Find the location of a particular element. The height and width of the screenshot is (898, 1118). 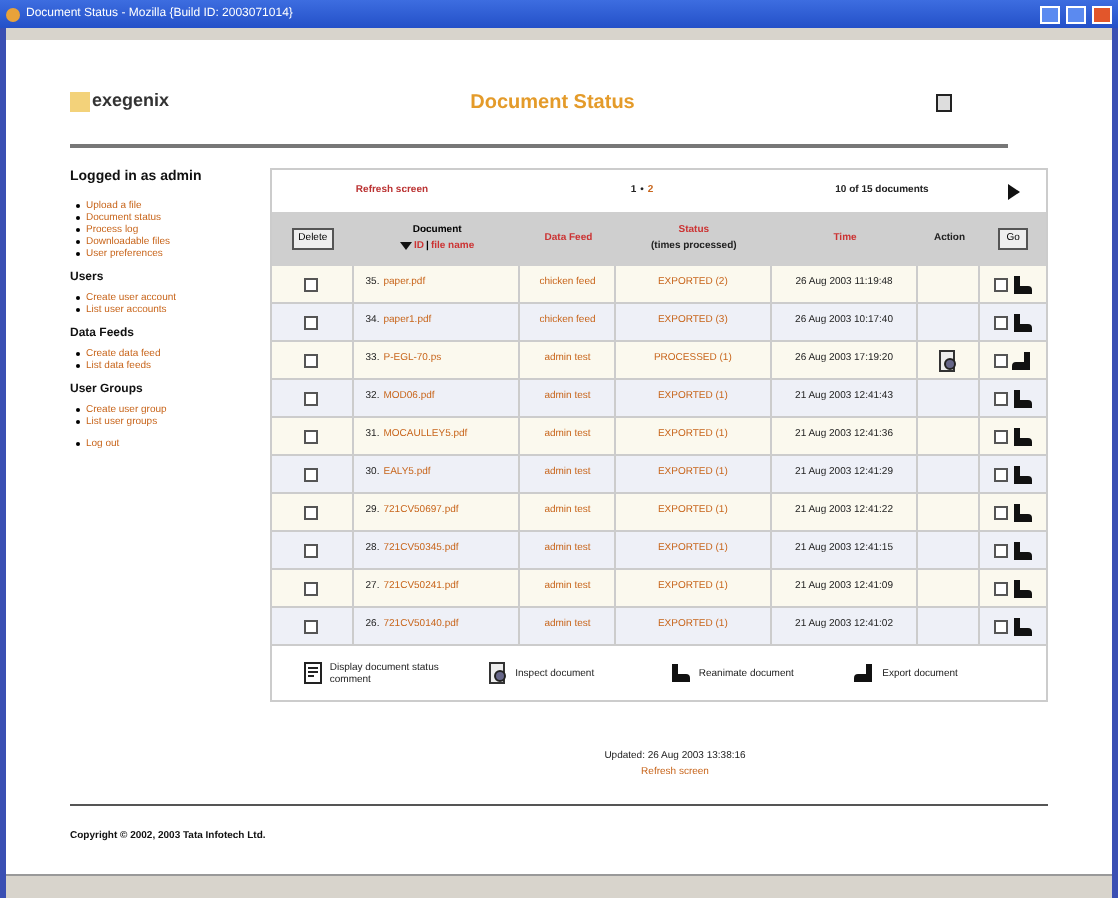

close-button is located at coordinates (1102, 14).